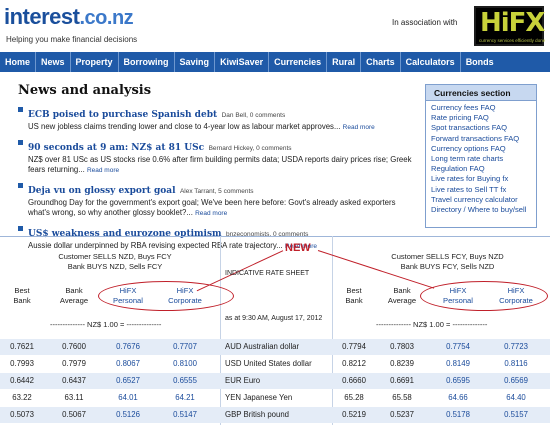  I want to click on currency-link: Live rates for Buying fx, so click(481, 179).